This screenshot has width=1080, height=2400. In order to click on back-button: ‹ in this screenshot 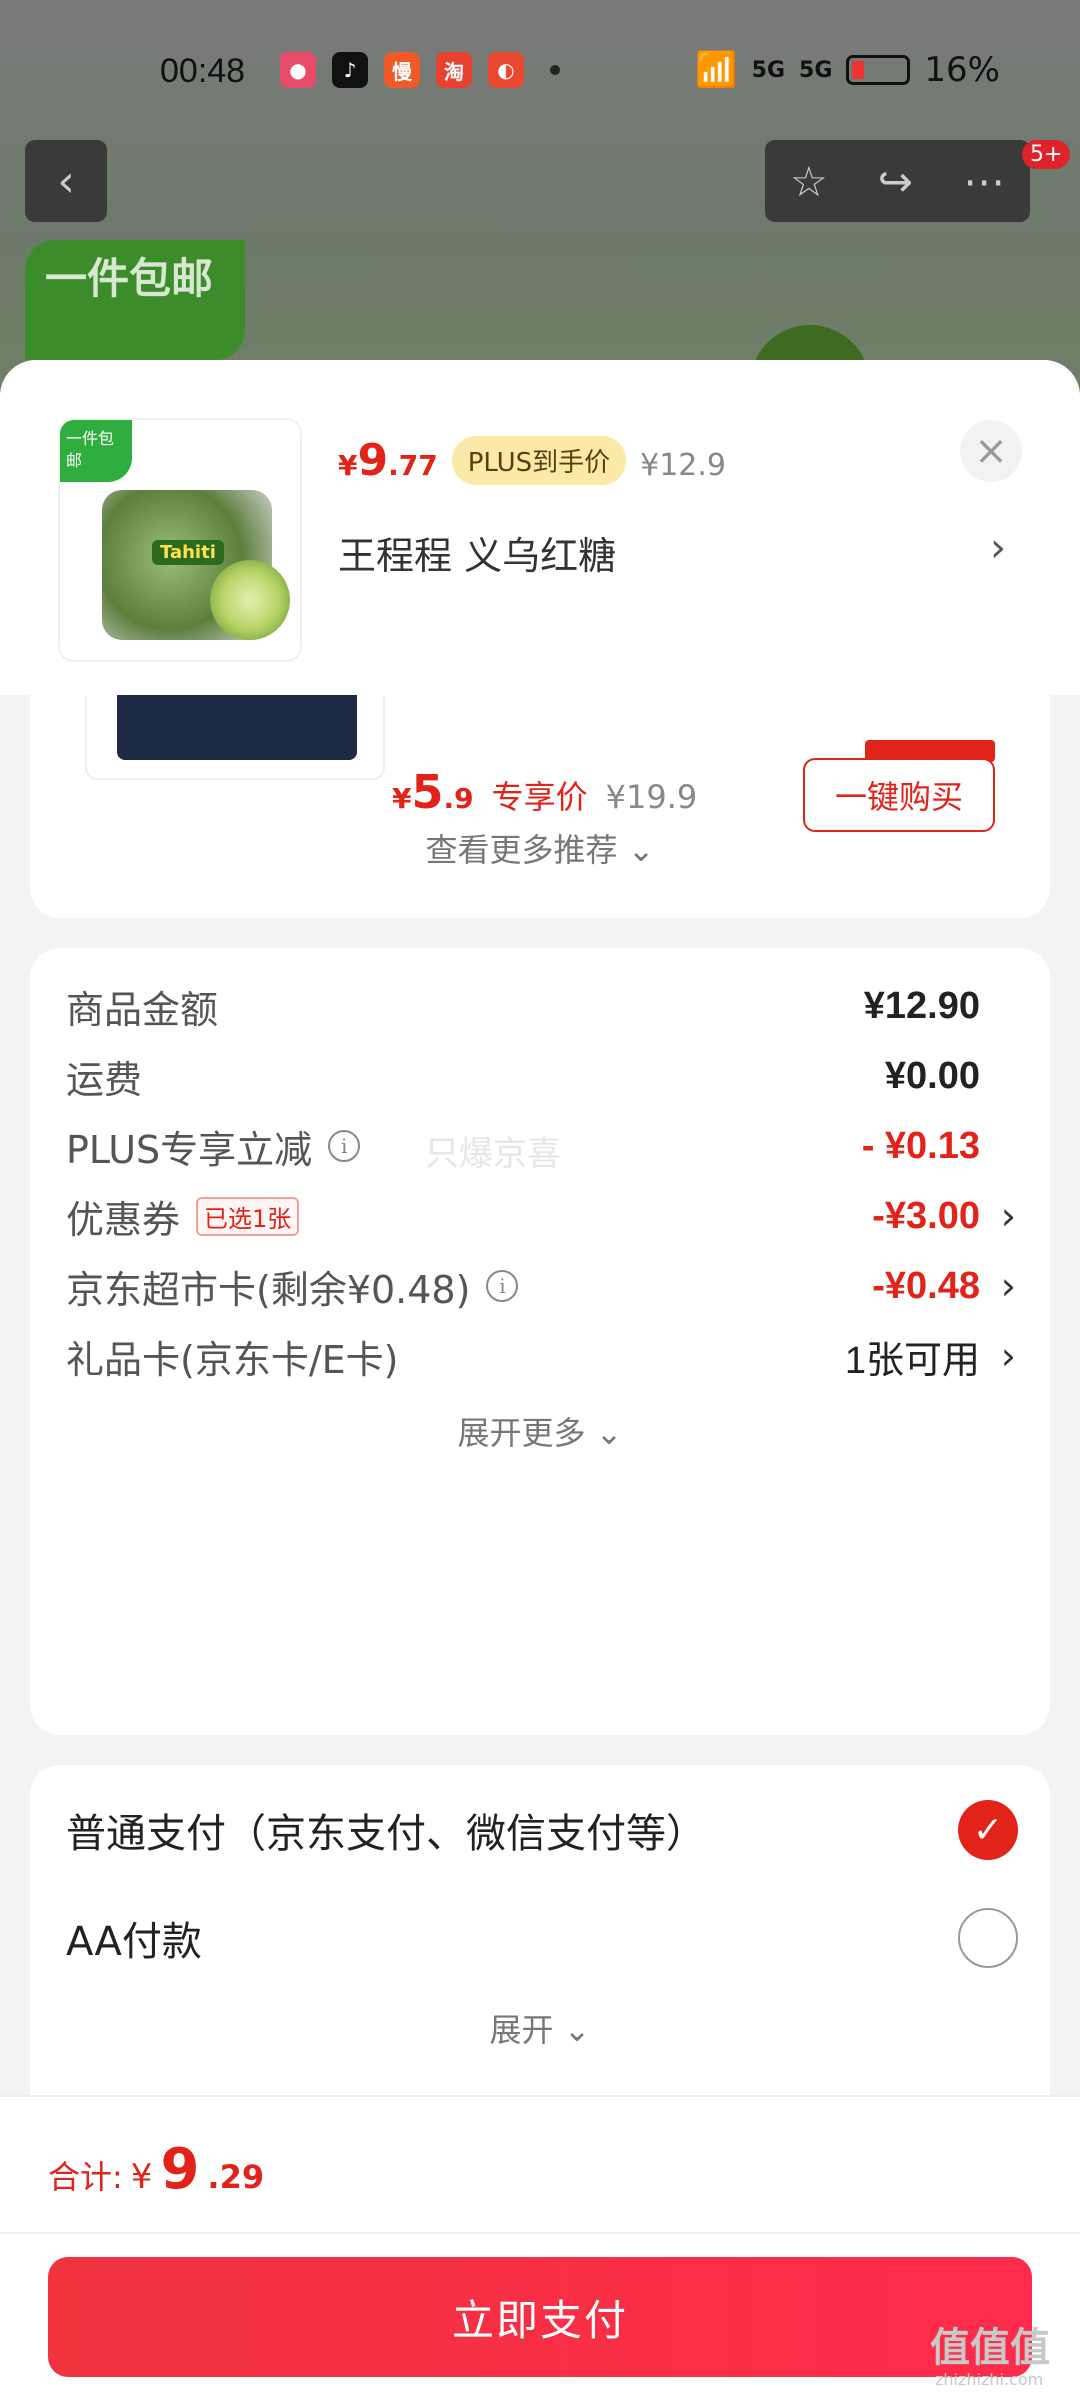, I will do `click(66, 181)`.